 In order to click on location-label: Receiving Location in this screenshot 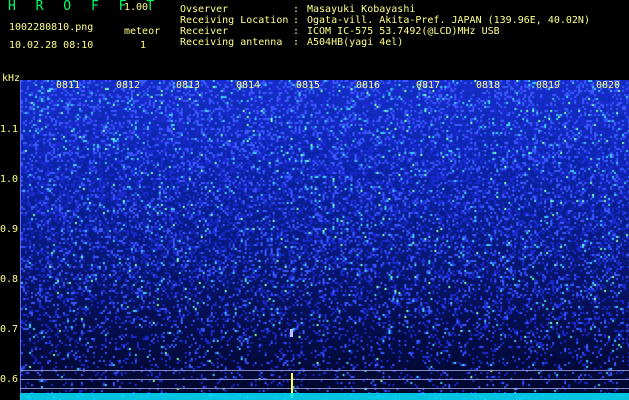, I will do `click(234, 20)`.